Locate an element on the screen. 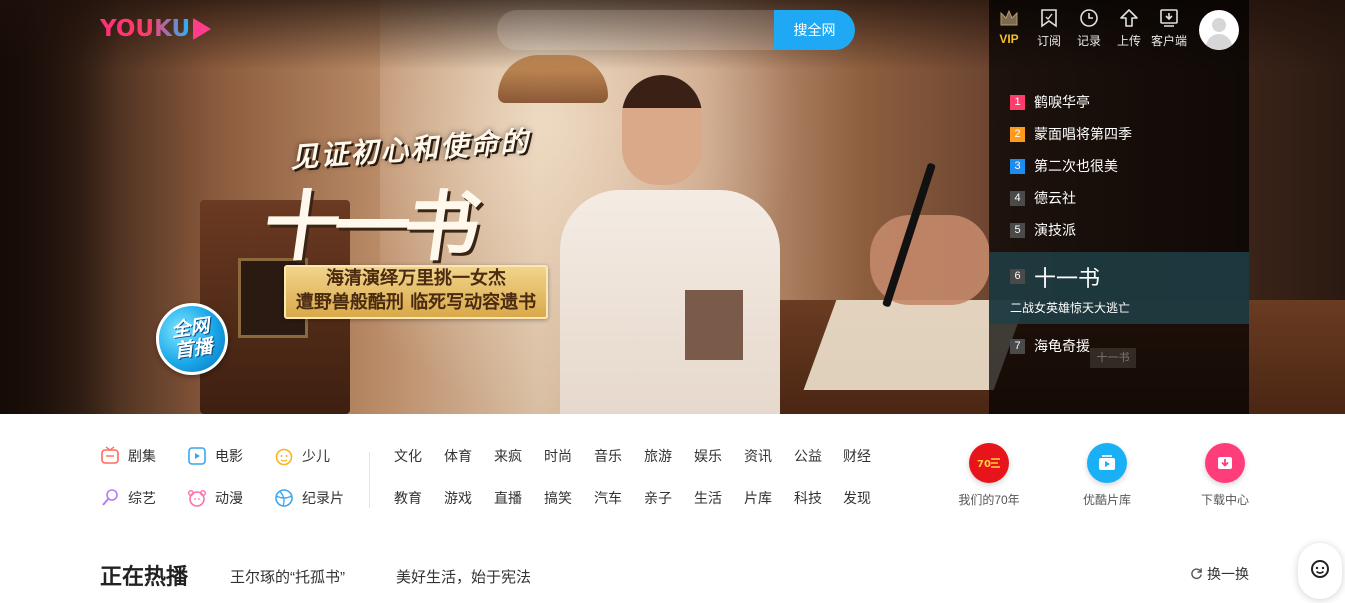 The height and width of the screenshot is (603, 1345). quick-link-download-center: 下载中心 is located at coordinates (1225, 475).